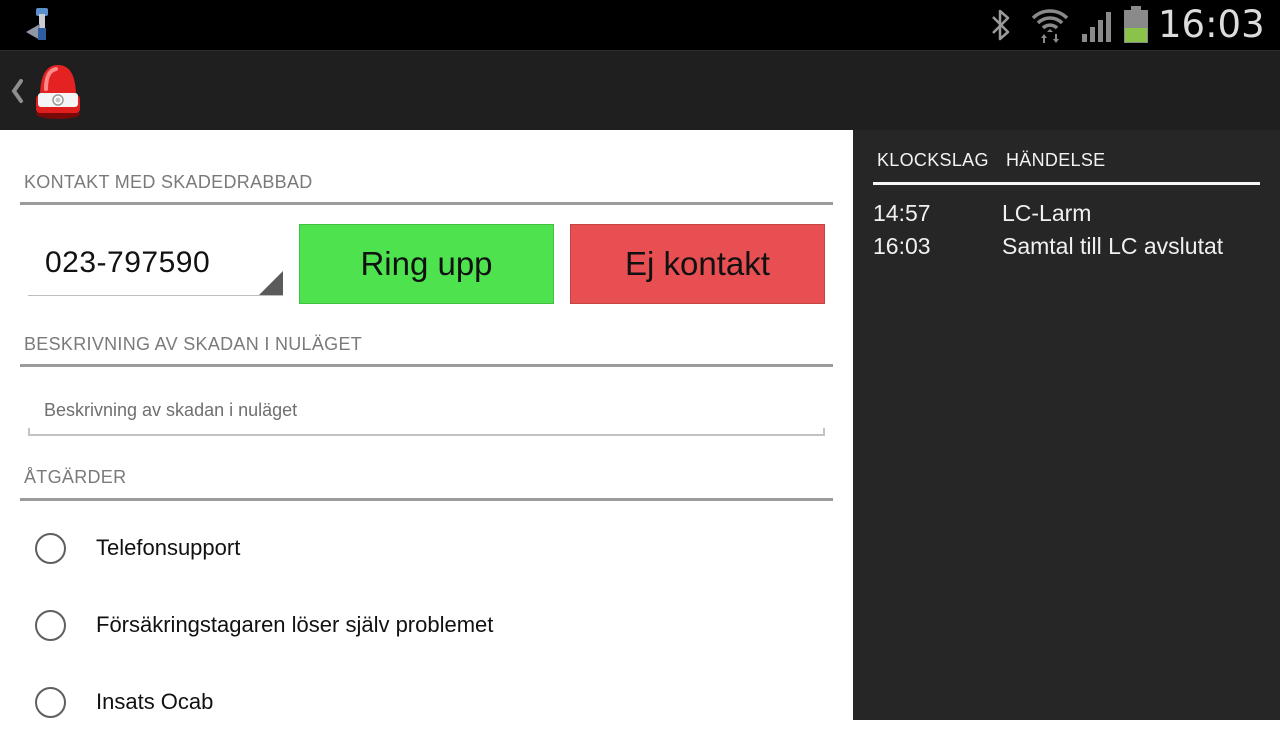 The image size is (1280, 734). What do you see at coordinates (1047, 213) in the screenshot?
I see `log-row-event: LC-Larm` at bounding box center [1047, 213].